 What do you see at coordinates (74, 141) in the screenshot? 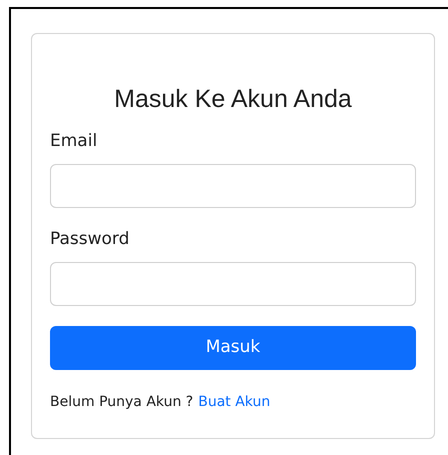
I see `field-label: Email` at bounding box center [74, 141].